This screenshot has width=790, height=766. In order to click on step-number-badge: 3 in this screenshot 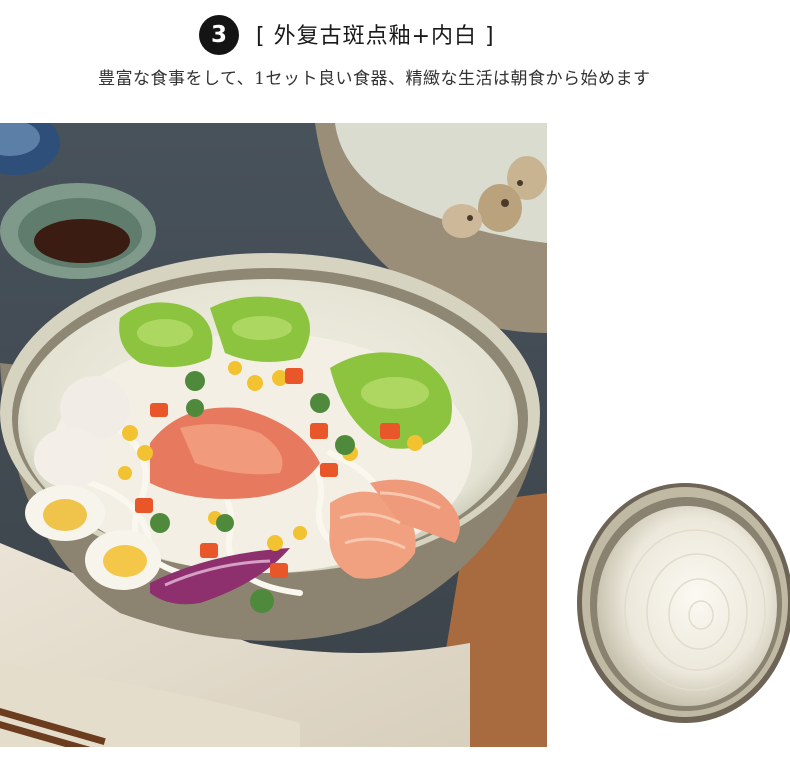, I will do `click(219, 35)`.